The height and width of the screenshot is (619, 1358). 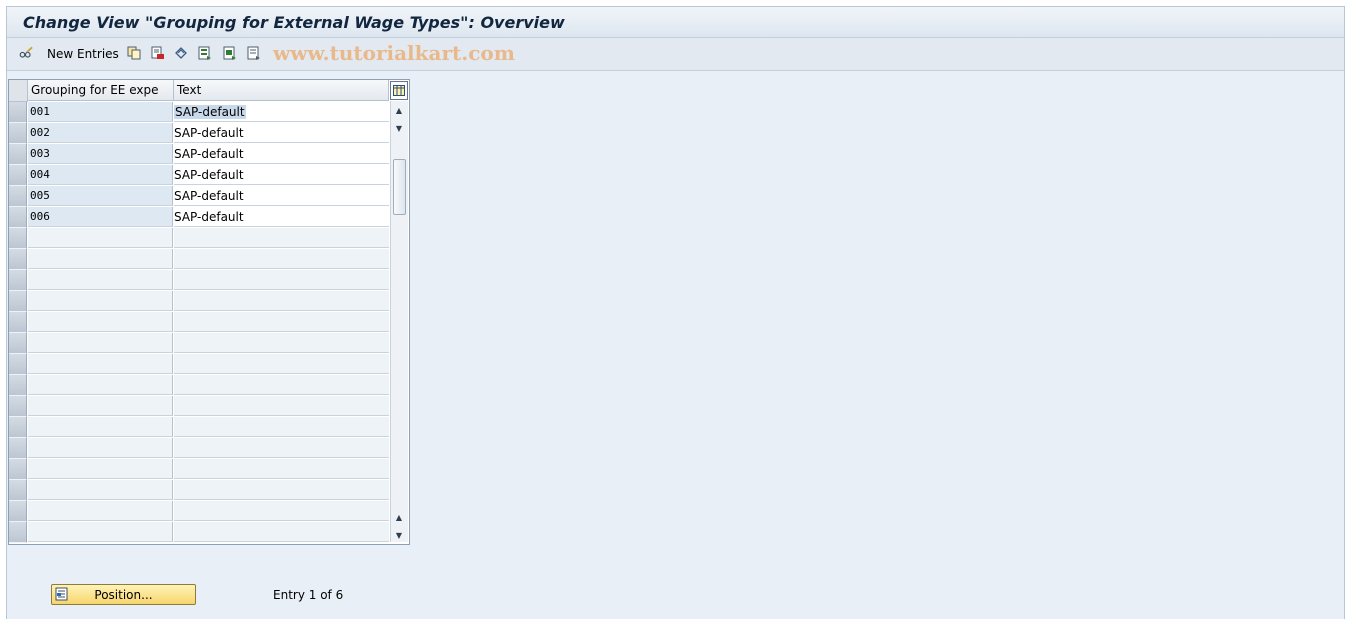 What do you see at coordinates (399, 517) in the screenshot?
I see `page-up-icon: ▲` at bounding box center [399, 517].